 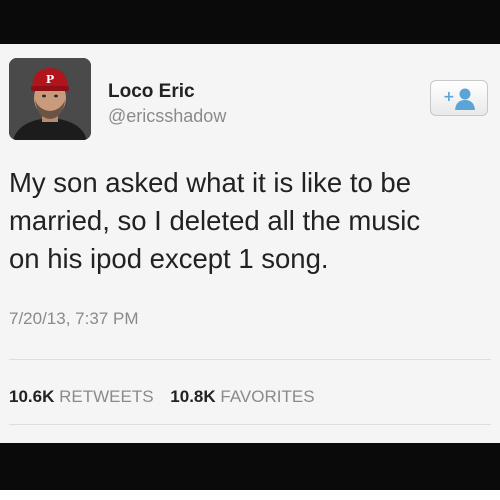 What do you see at coordinates (250, 466) in the screenshot?
I see `bottom-black-bar` at bounding box center [250, 466].